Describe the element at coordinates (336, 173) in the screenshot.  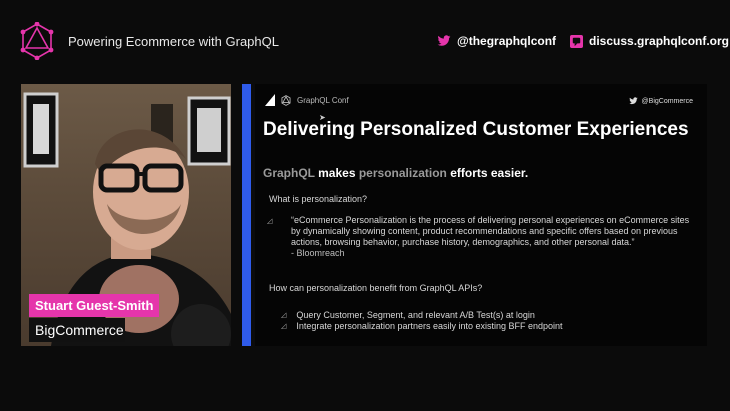
I see `subtitle-makes: makes` at that location.